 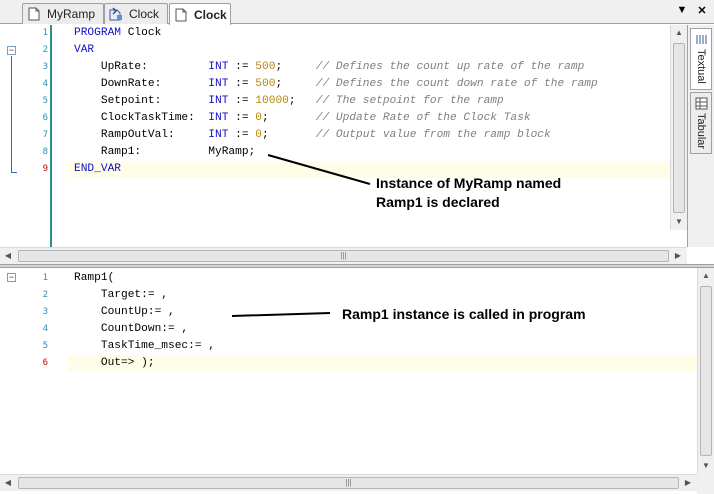 I want to click on tab-clock-active: Clock, so click(x=200, y=14).